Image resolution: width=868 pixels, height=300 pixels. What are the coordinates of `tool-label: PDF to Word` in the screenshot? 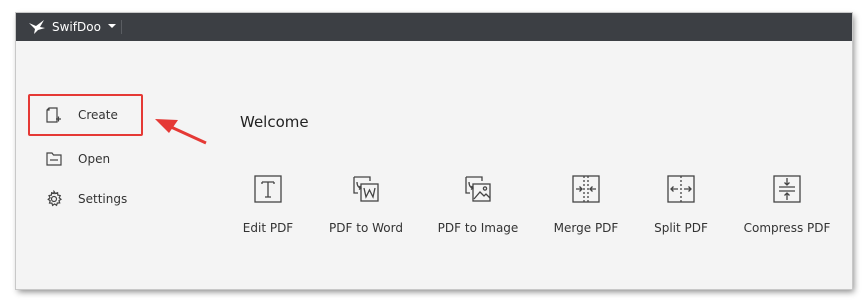 It's located at (366, 228).